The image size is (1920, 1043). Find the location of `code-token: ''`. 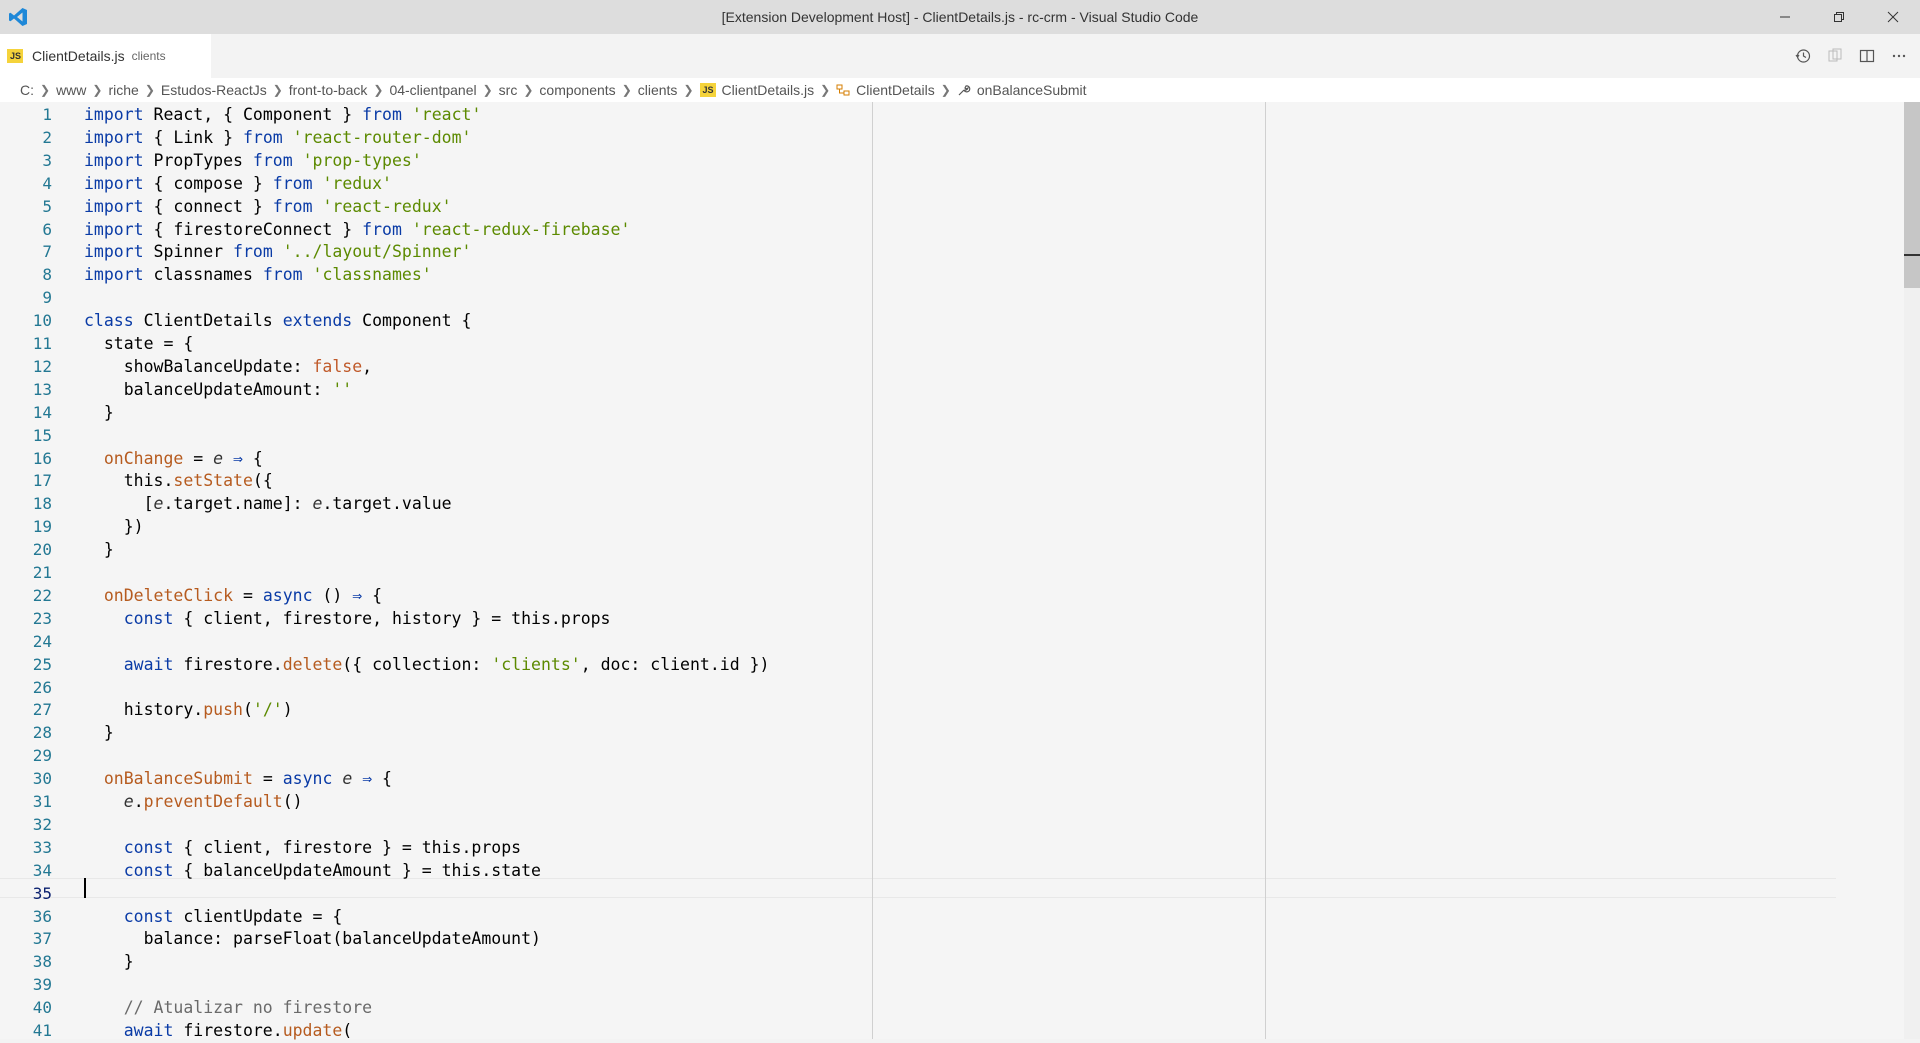

code-token: '' is located at coordinates (342, 389).